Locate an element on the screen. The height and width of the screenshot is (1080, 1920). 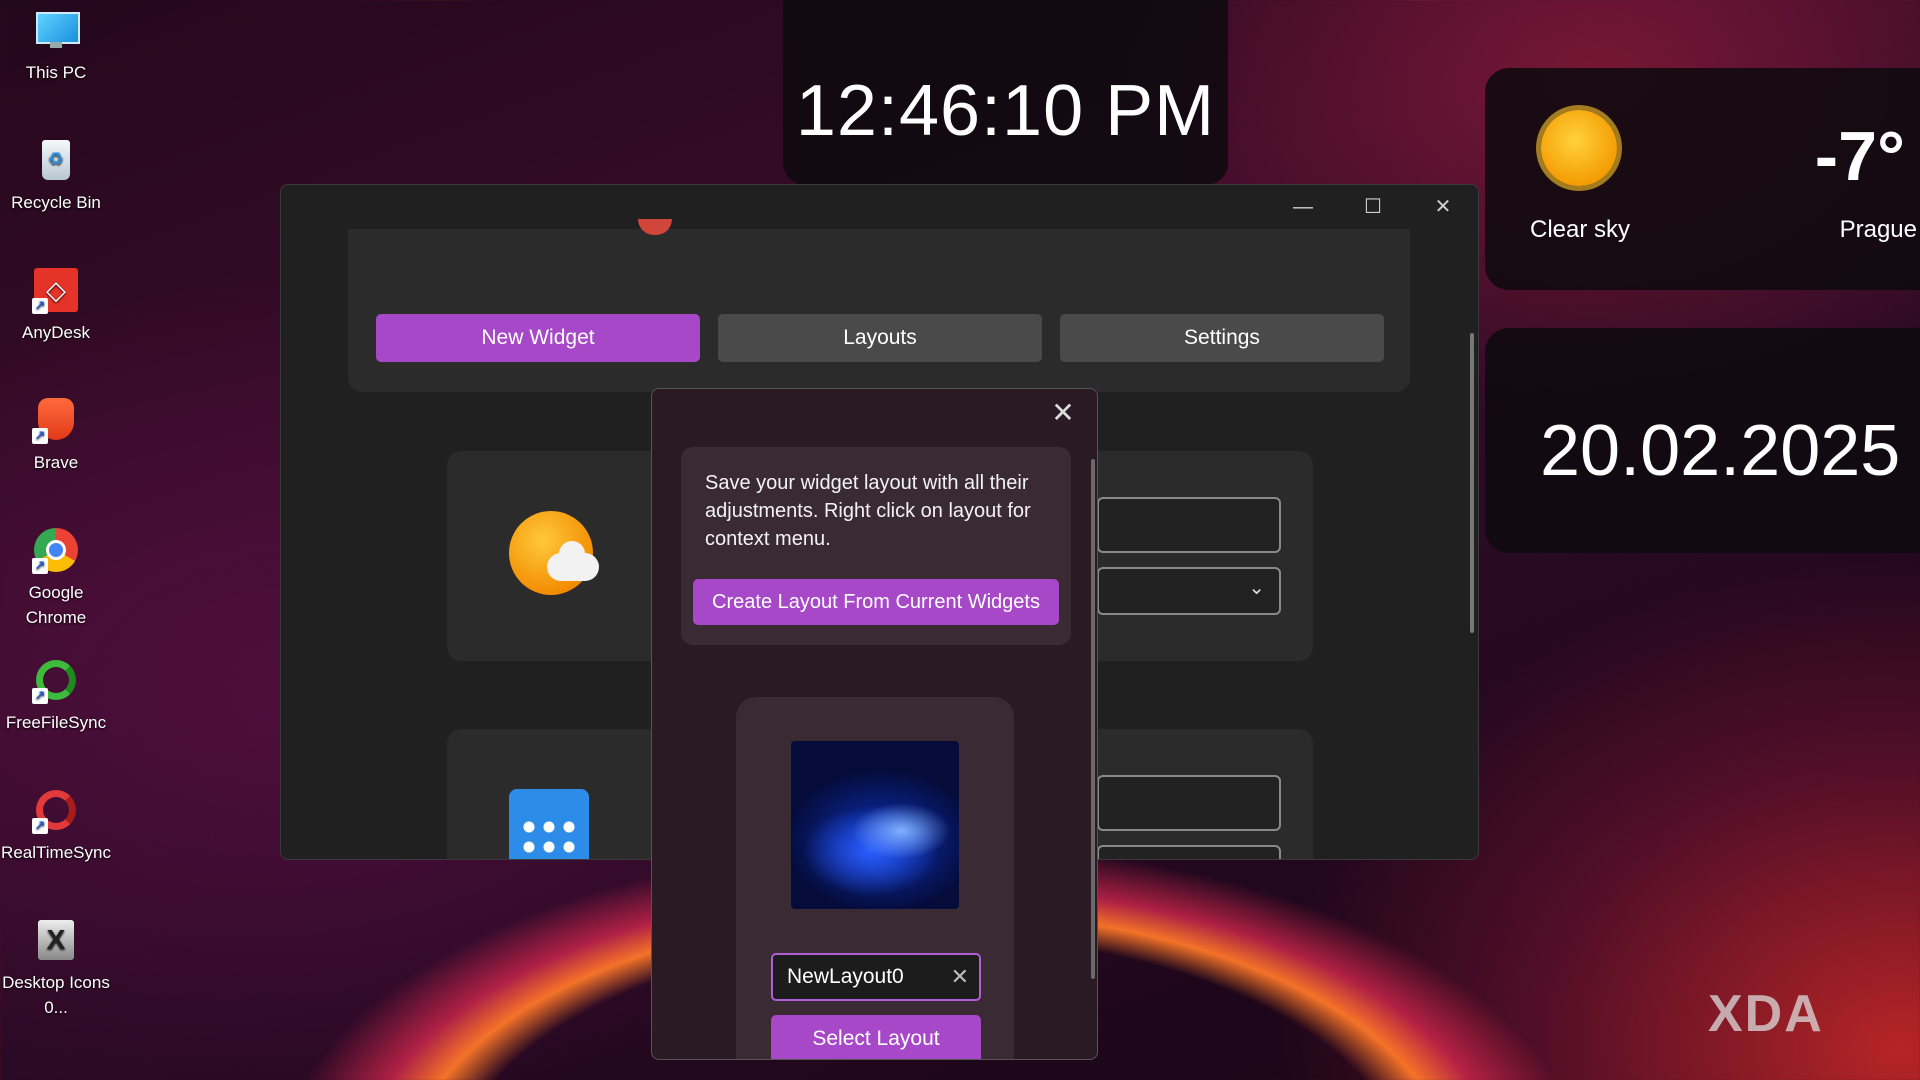
chevron-down-icon: ⌄ is located at coordinates (1256, 588).